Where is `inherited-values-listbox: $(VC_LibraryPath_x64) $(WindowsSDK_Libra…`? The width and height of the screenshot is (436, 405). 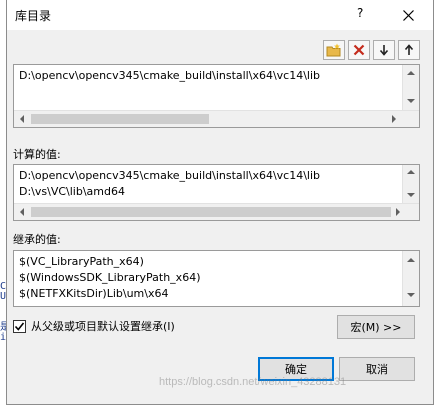
inherited-values-listbox: $(VC_LibraryPath_x64) $(WindowsSDK_Libra… is located at coordinates (216, 278).